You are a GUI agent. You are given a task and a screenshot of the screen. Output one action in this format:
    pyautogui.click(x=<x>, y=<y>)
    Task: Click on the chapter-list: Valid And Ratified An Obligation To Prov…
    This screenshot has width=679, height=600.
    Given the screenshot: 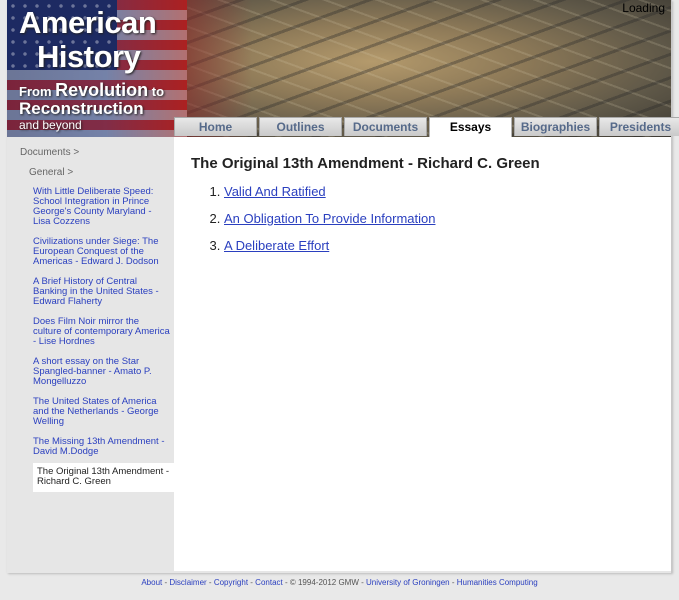 What is the action you would take?
    pyautogui.click(x=314, y=224)
    